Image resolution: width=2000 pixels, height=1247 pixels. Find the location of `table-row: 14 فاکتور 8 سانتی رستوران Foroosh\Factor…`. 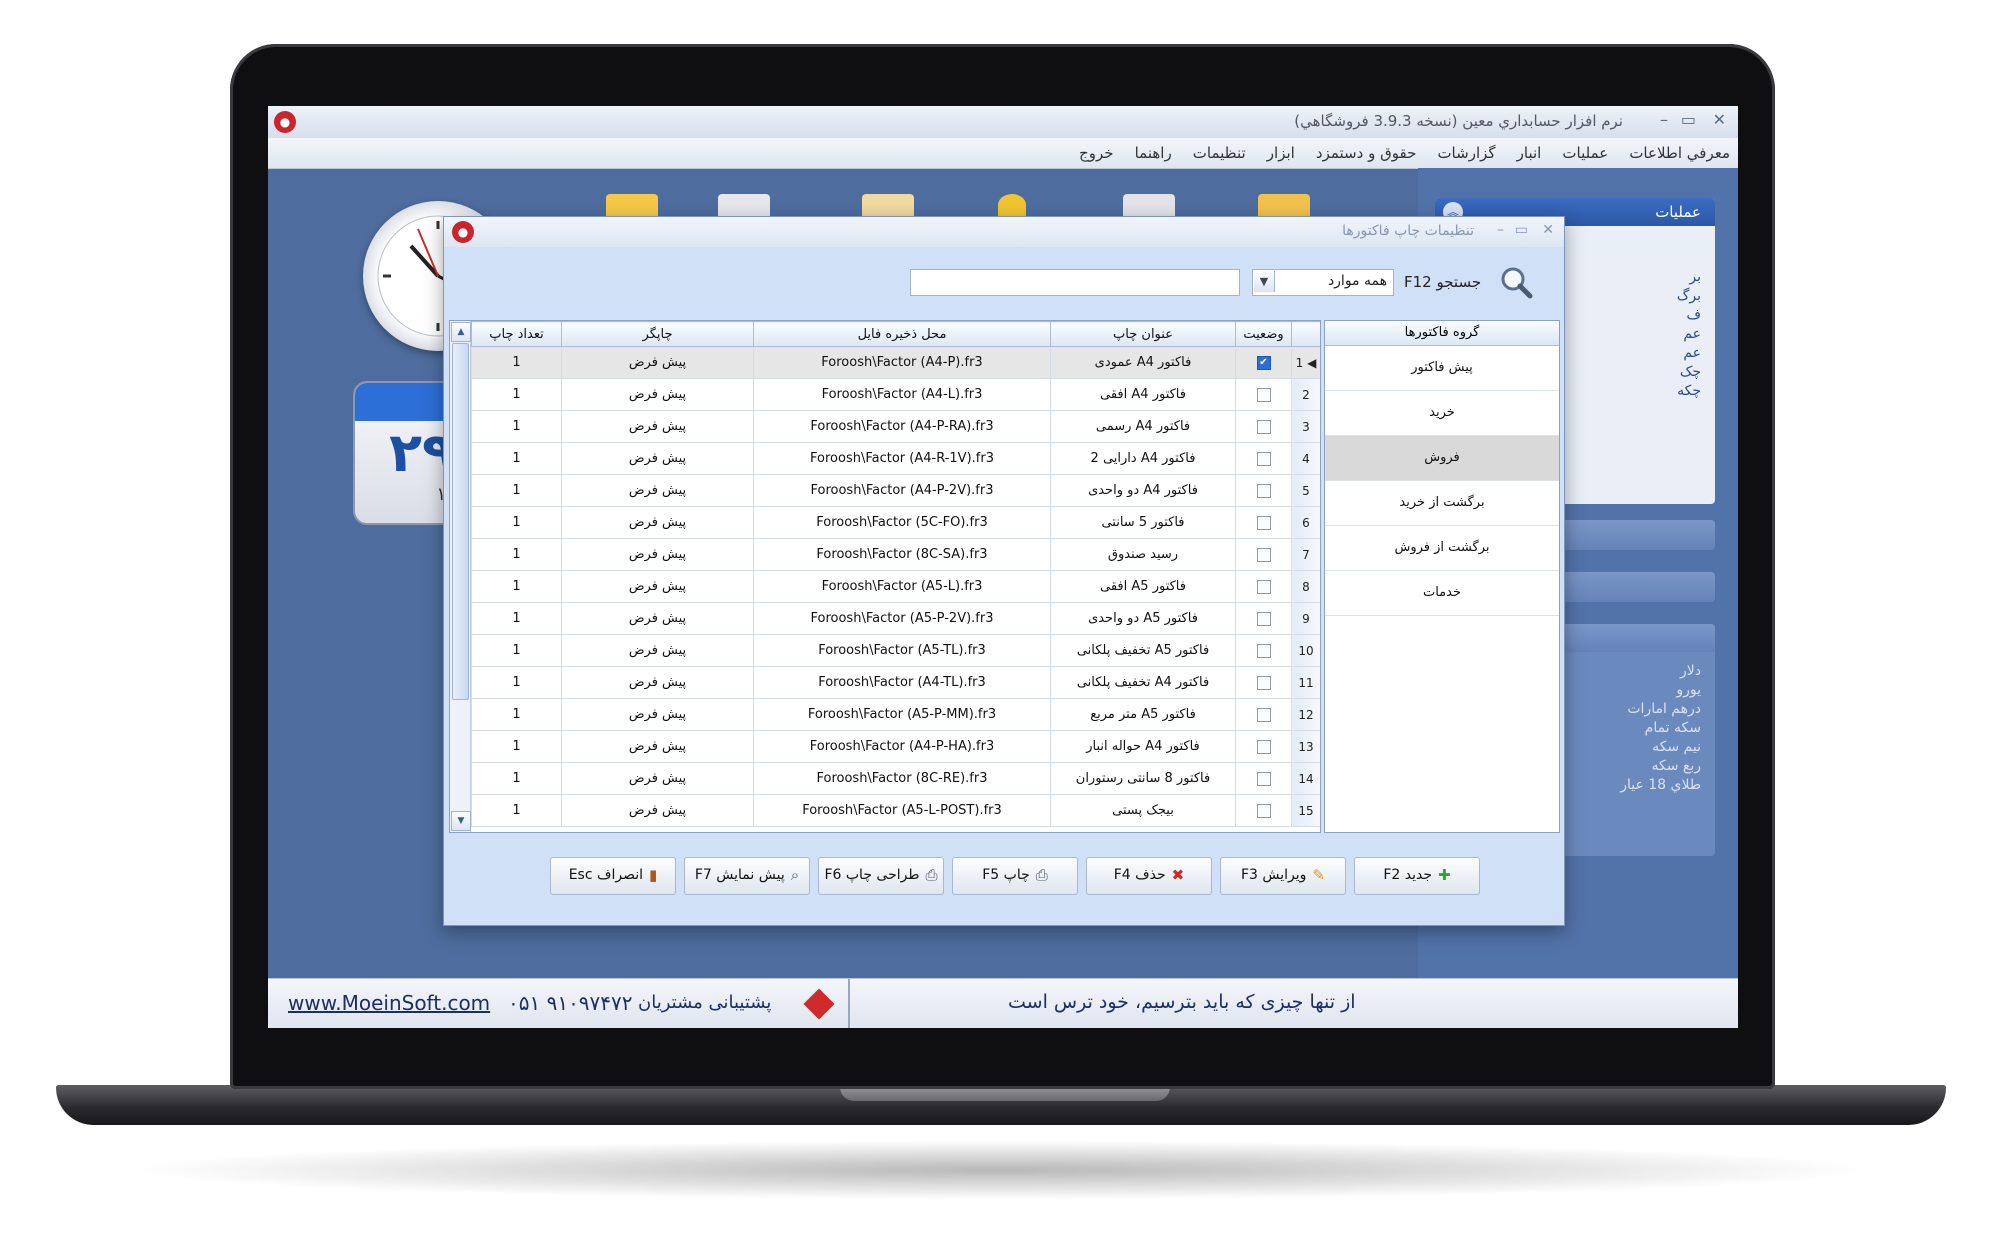

table-row: 14 فاکتور 8 سانتی رستوران Foroosh\Factor… is located at coordinates (895, 778).